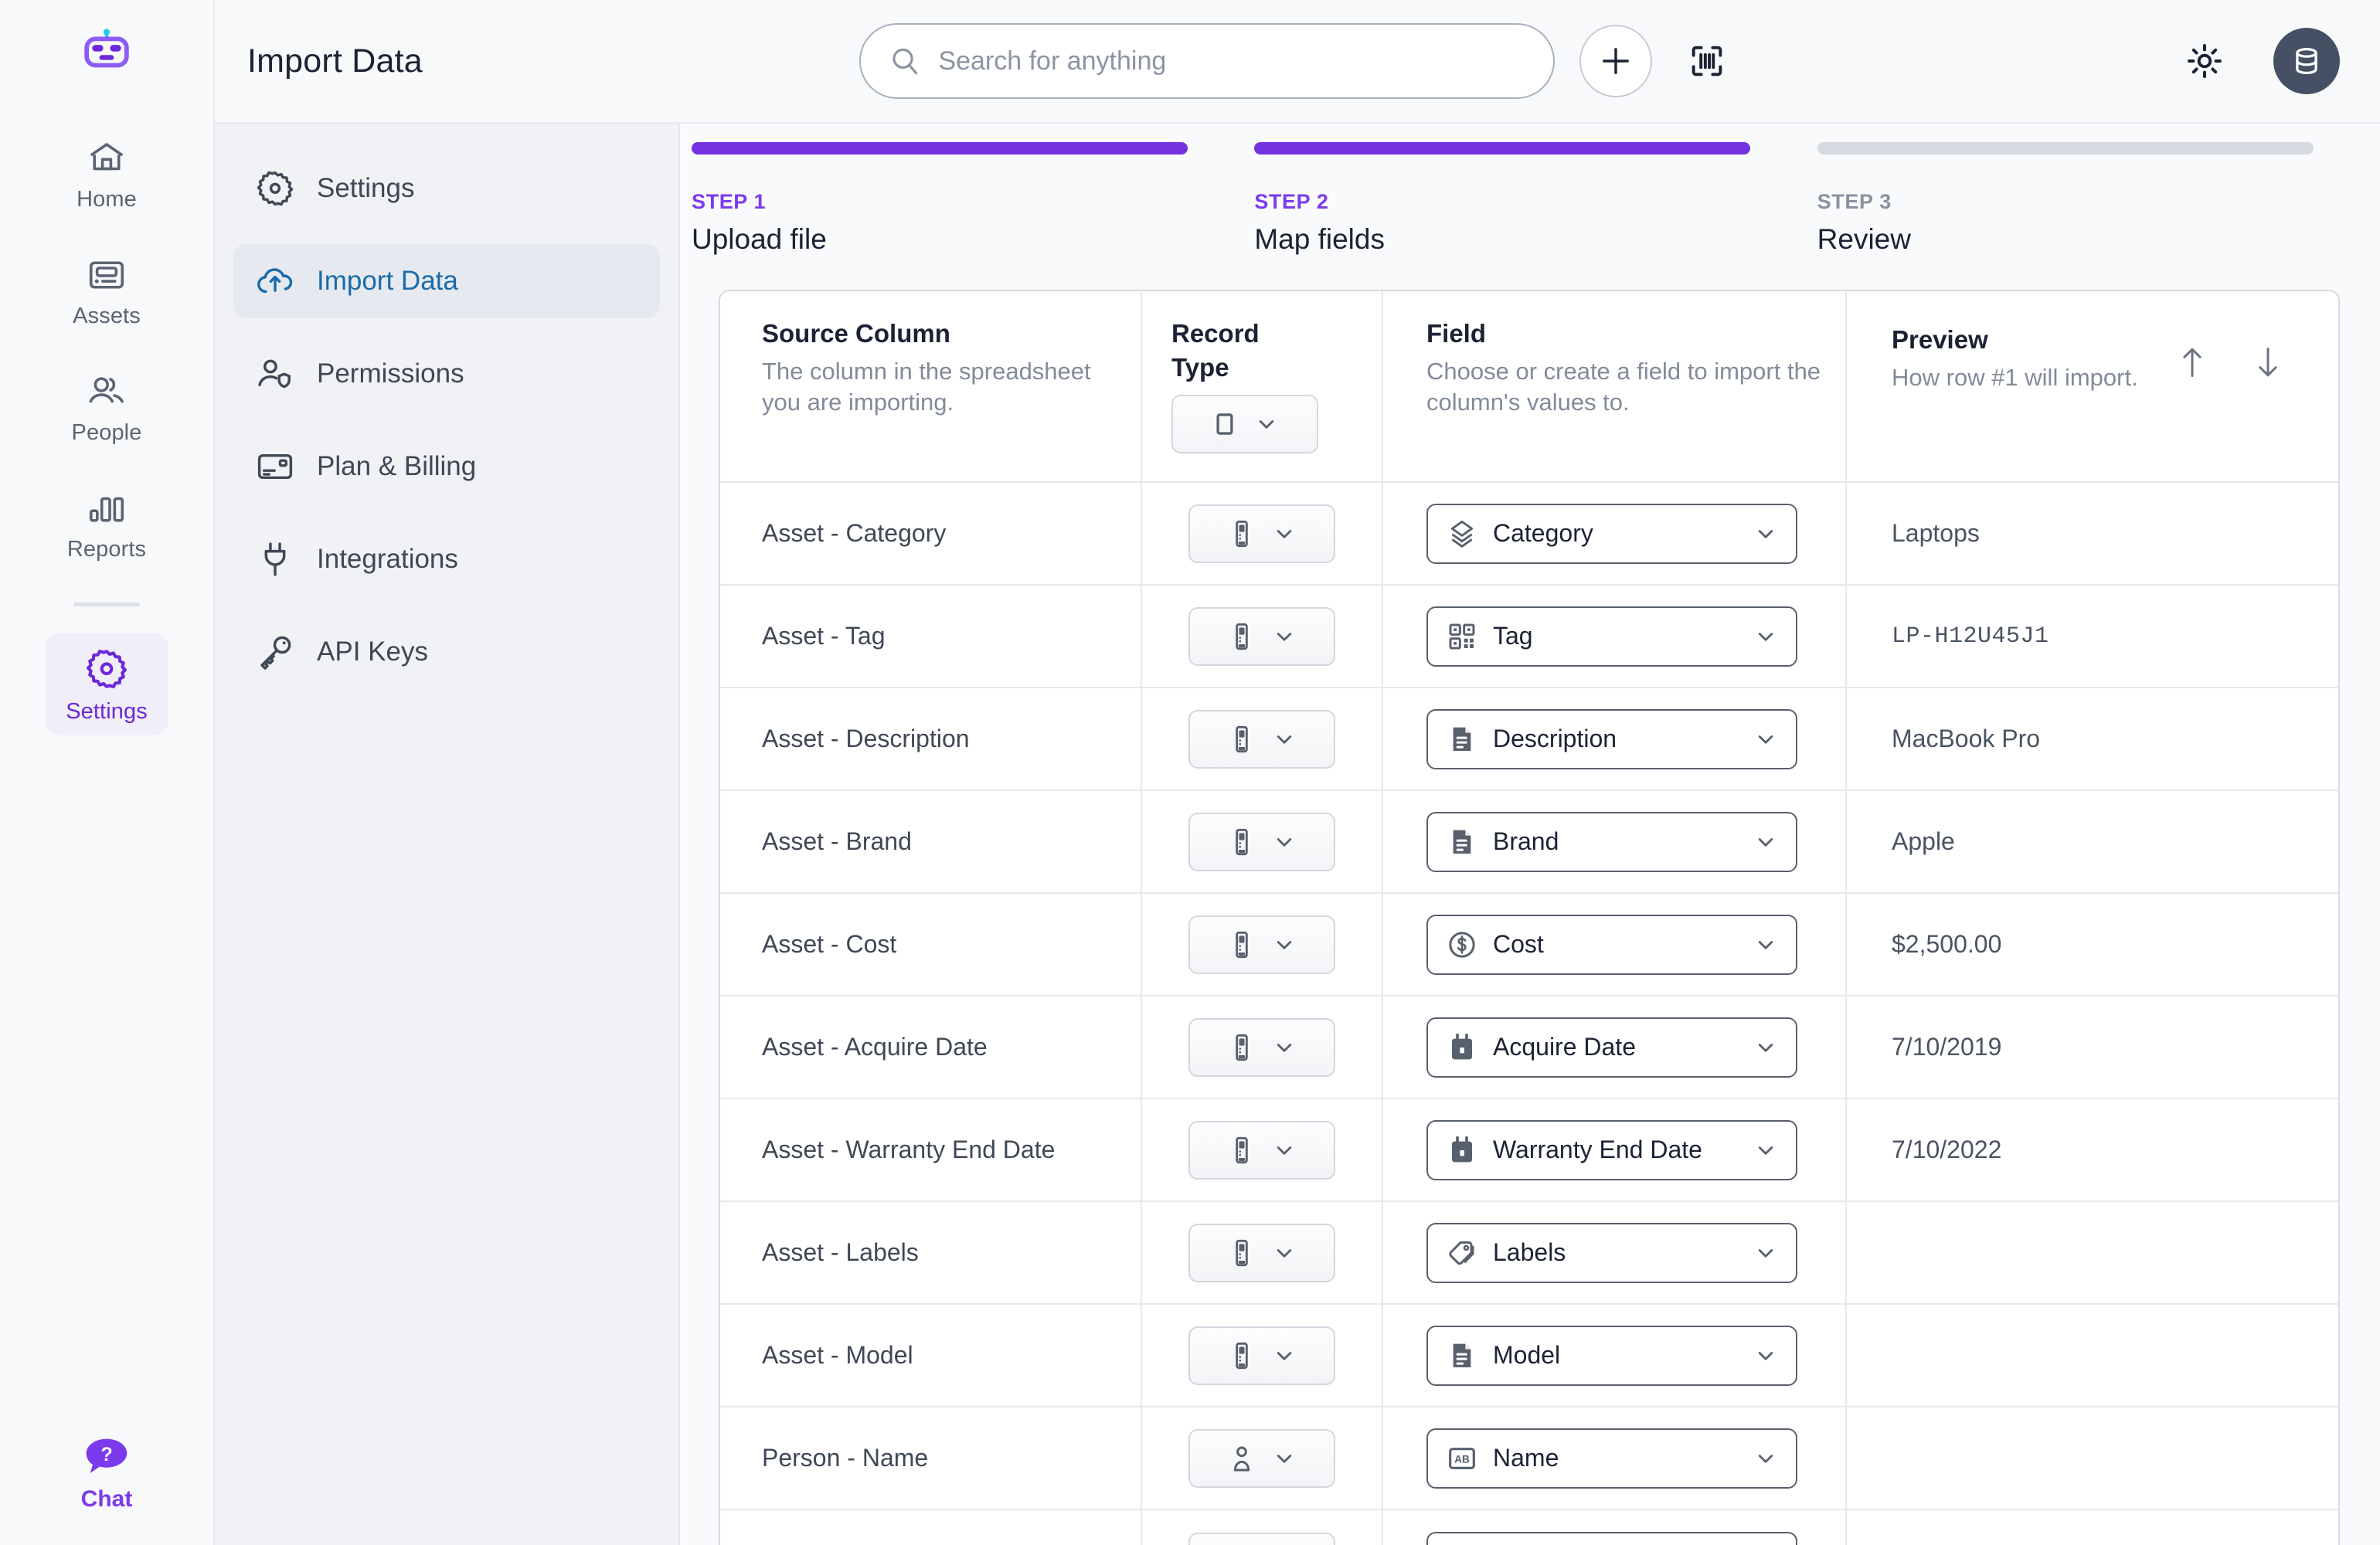 This screenshot has height=1545, width=2380. Describe the element at coordinates (1947, 1149) in the screenshot. I see `preview-value: 7/10/2022` at that location.